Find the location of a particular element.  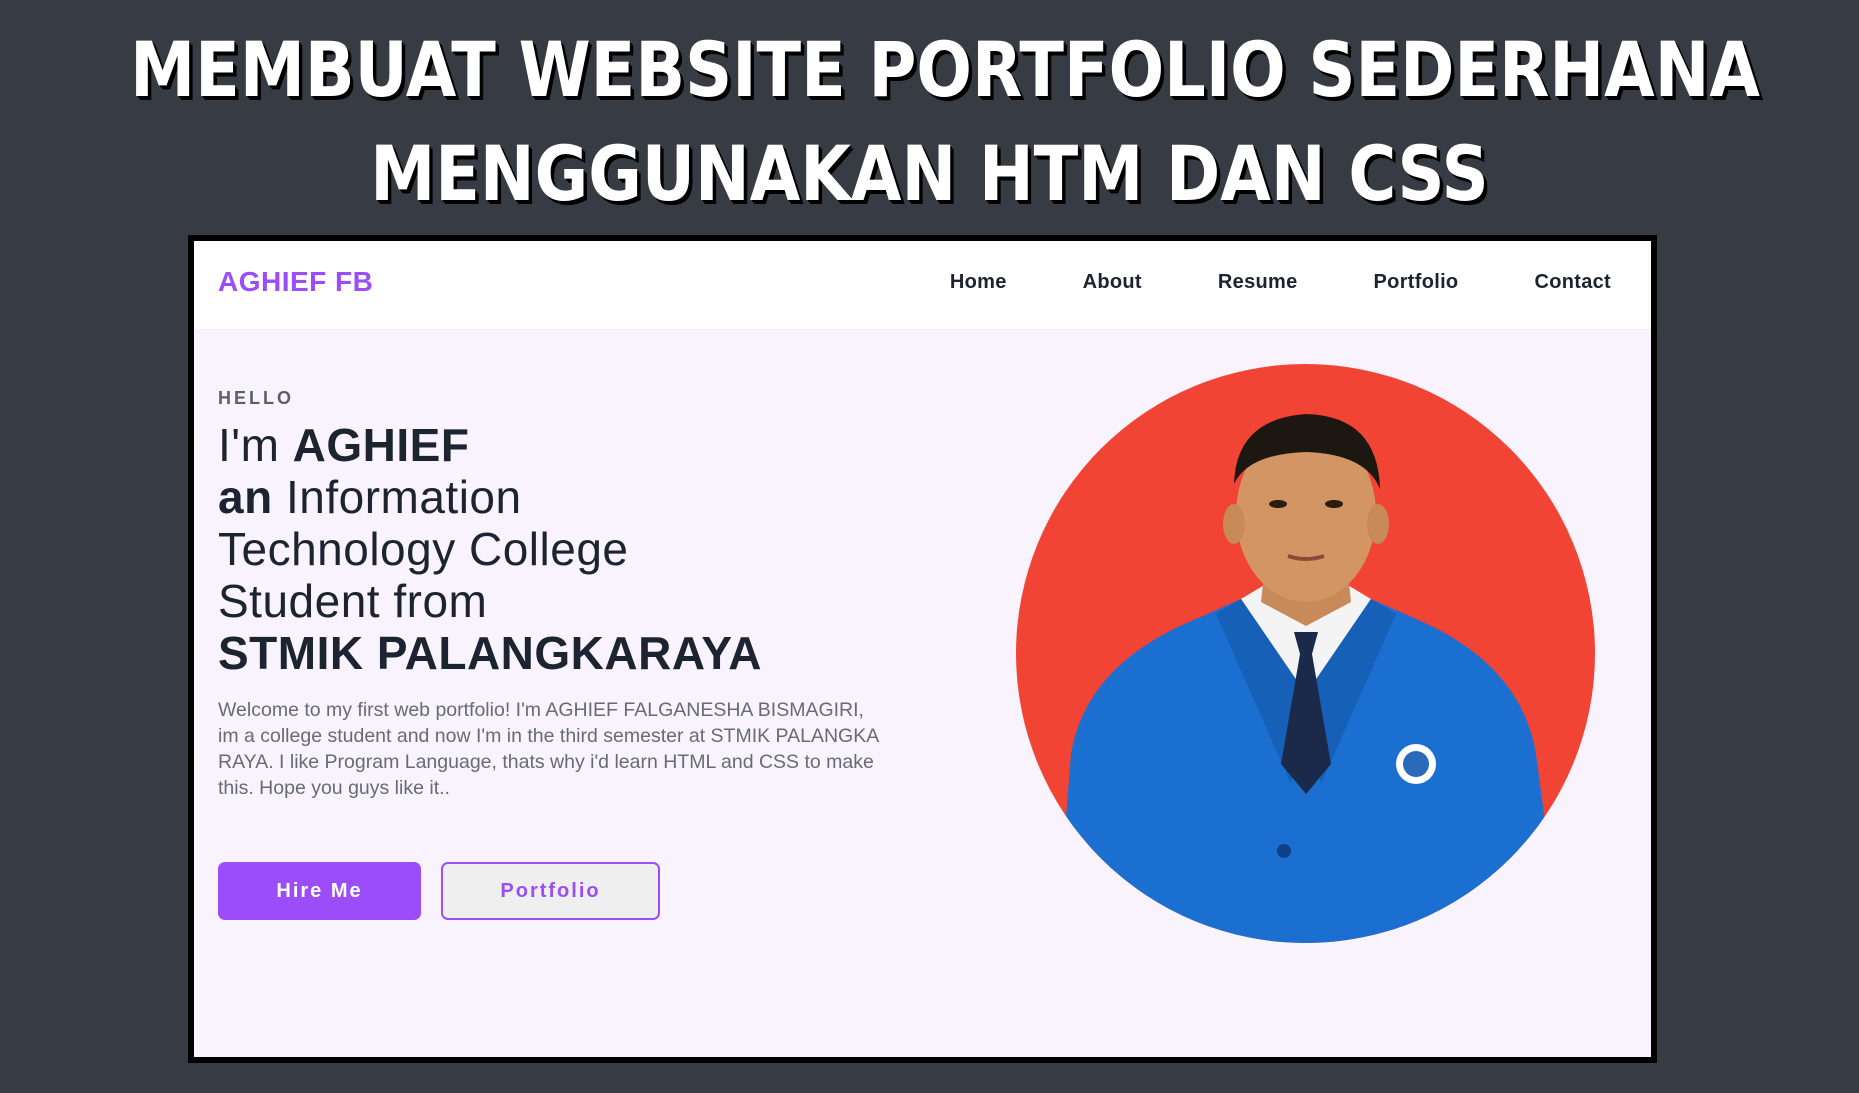

nav-menu: Home About Resume Portfolio Contact is located at coordinates (1242, 282).